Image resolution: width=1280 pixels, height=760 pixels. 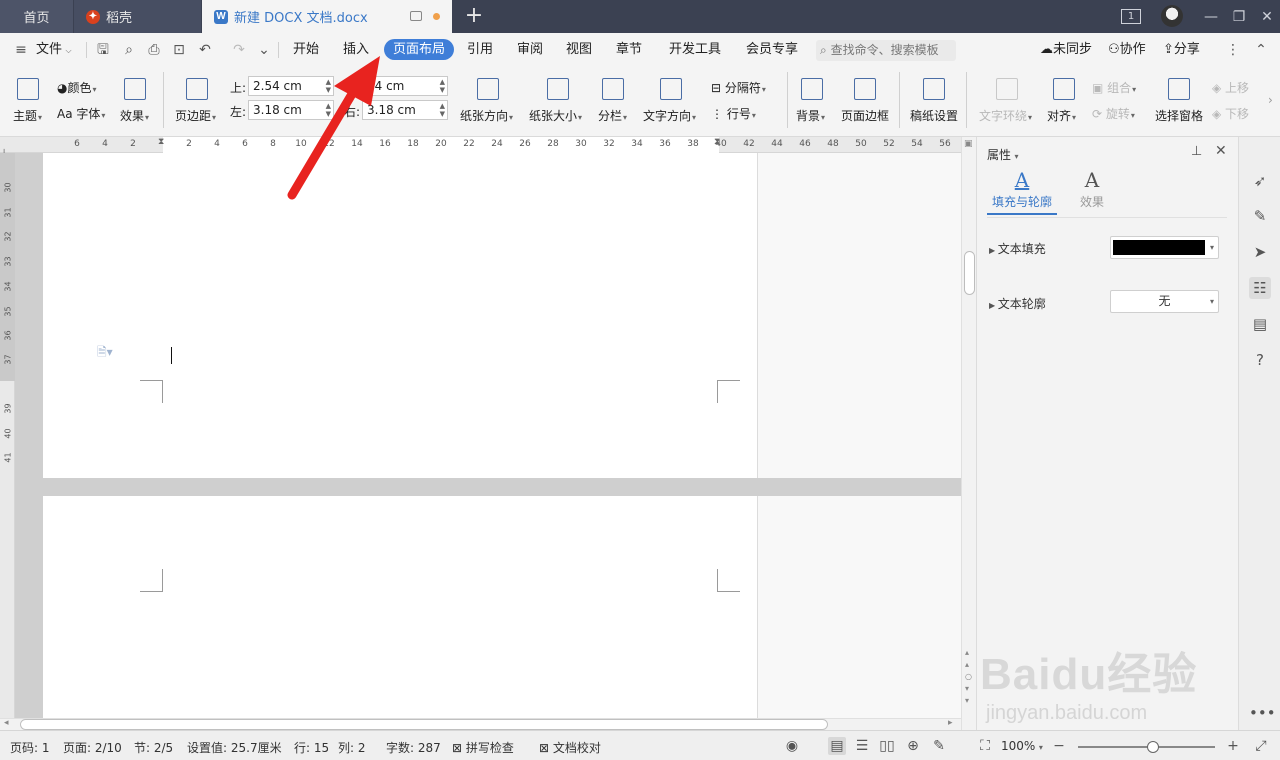 What do you see at coordinates (1017, 303) in the screenshot?
I see `text-outline-row: ▶ 文本轮廓` at bounding box center [1017, 303].